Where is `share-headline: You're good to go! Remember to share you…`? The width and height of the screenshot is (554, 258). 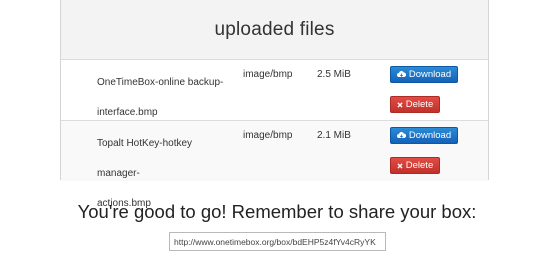 share-headline: You're good to go! Remember to share you… is located at coordinates (277, 211).